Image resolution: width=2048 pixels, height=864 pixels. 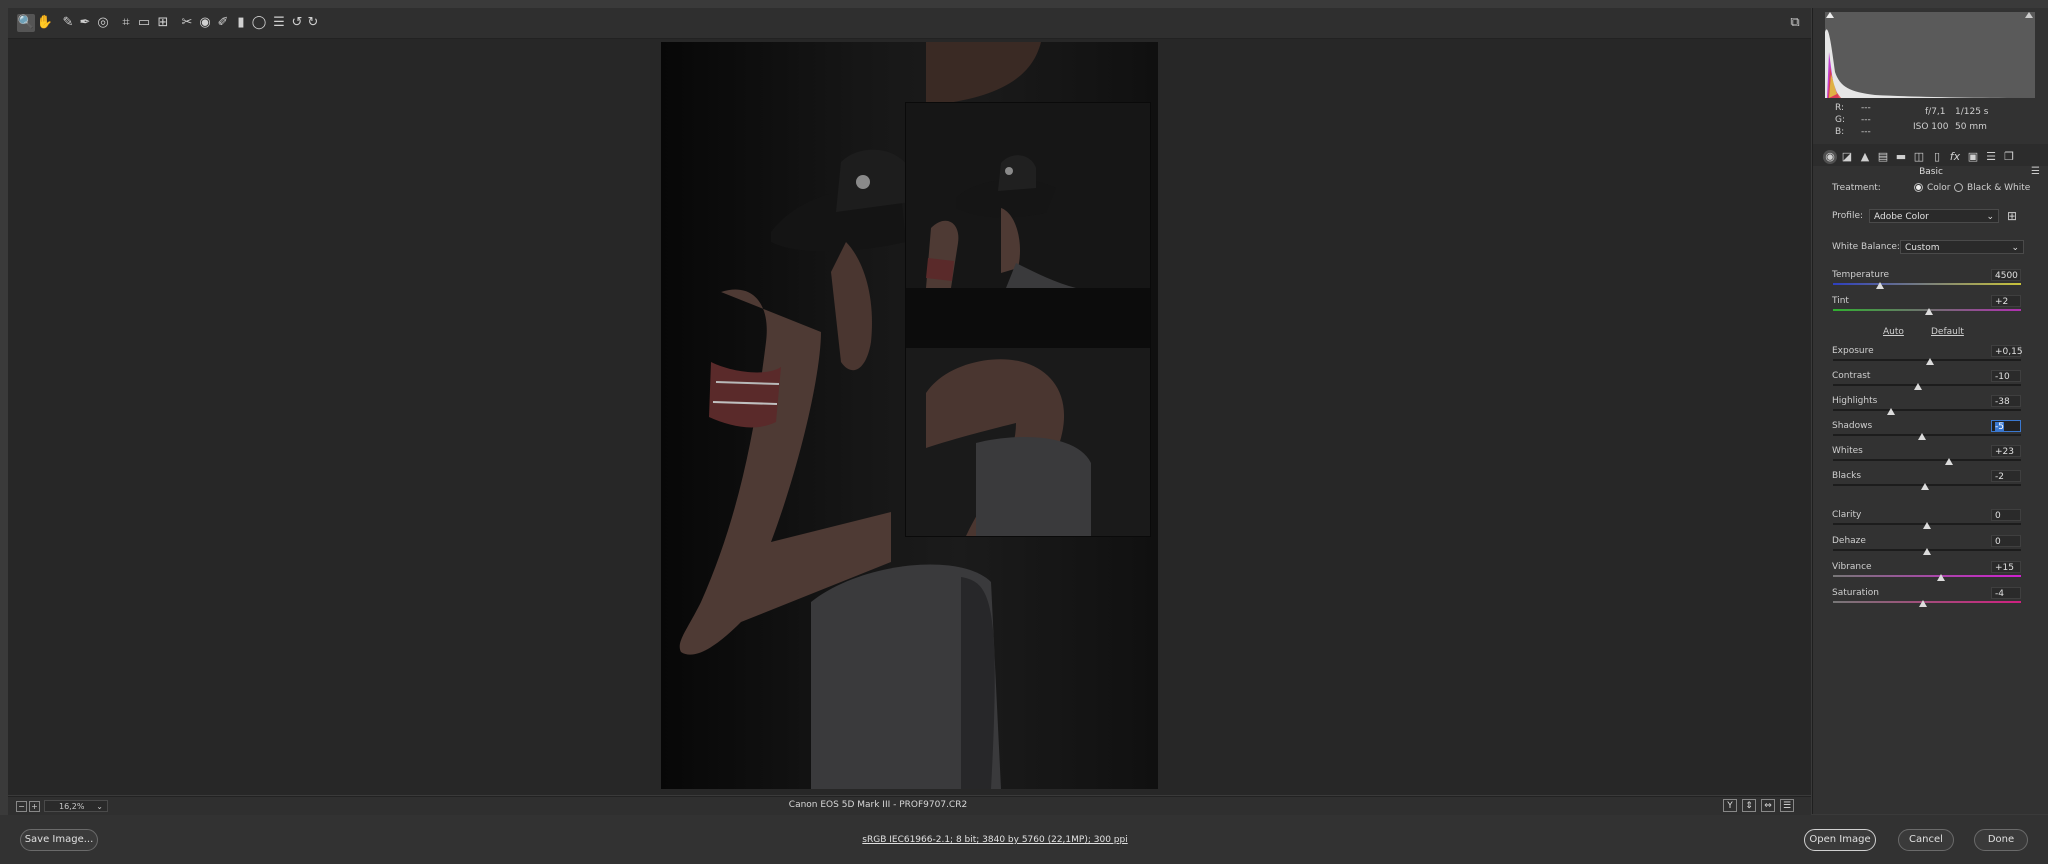 I want to click on blacks-value-field: -2, so click(x=2006, y=476).